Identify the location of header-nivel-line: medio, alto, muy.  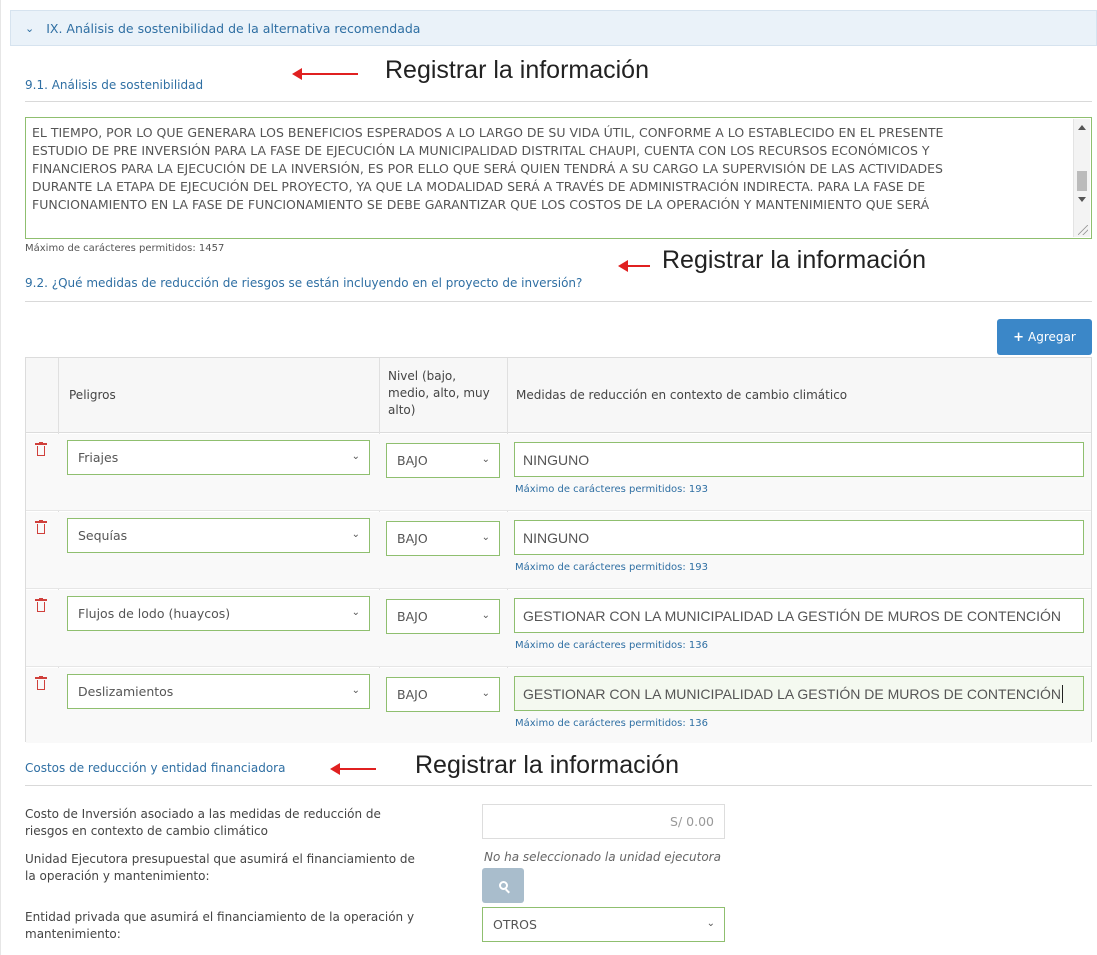
(439, 393).